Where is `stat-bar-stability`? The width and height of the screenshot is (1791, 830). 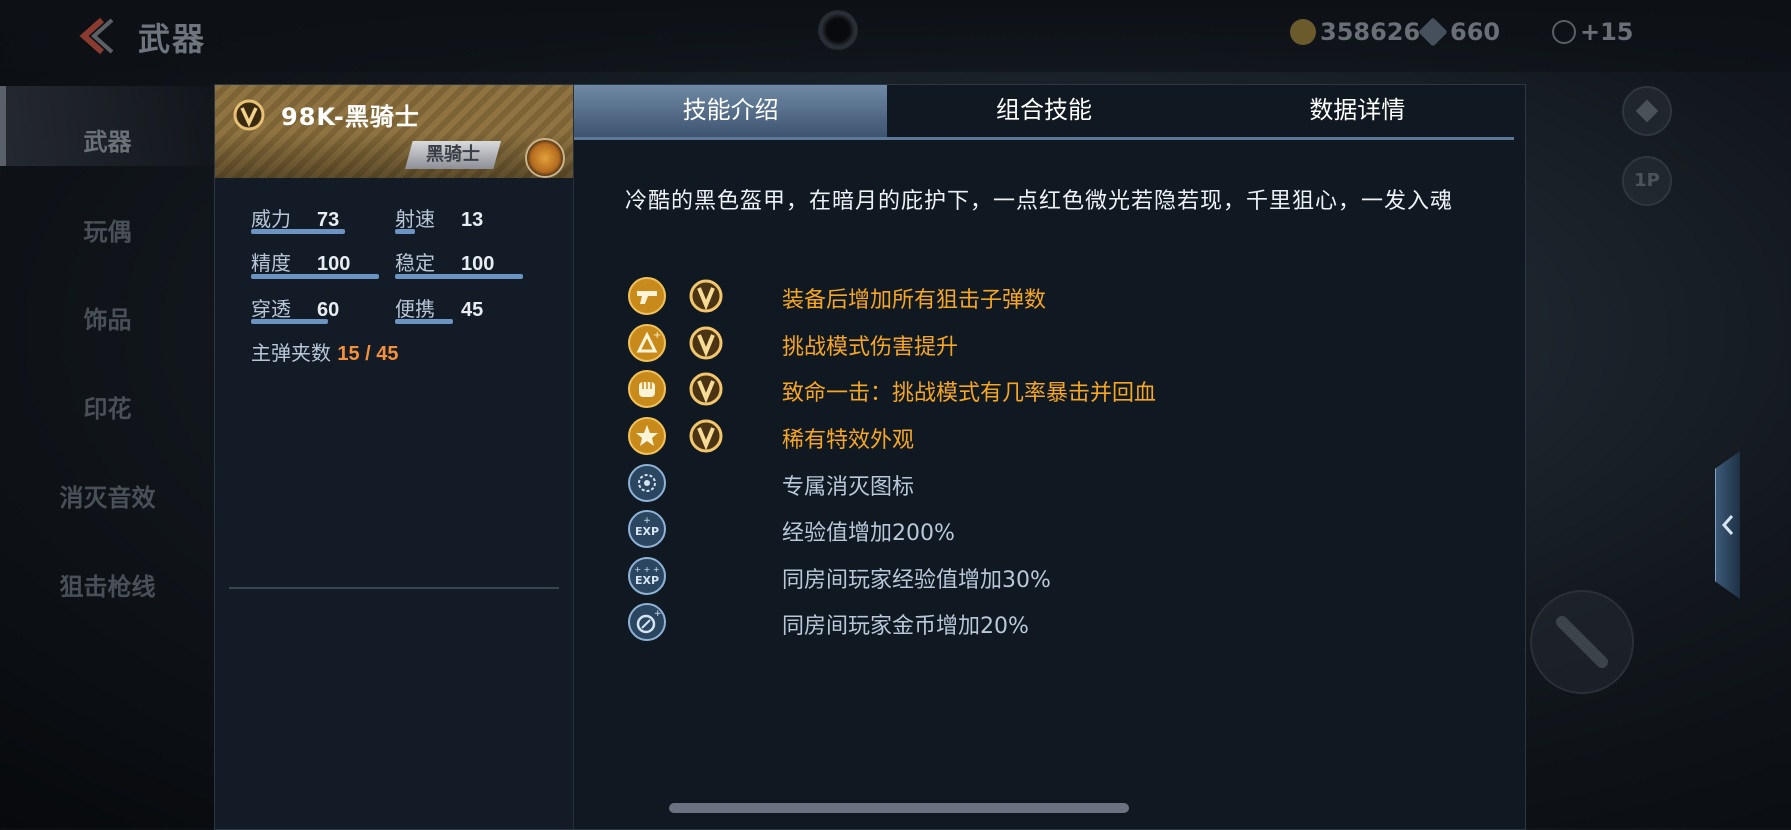
stat-bar-stability is located at coordinates (459, 276).